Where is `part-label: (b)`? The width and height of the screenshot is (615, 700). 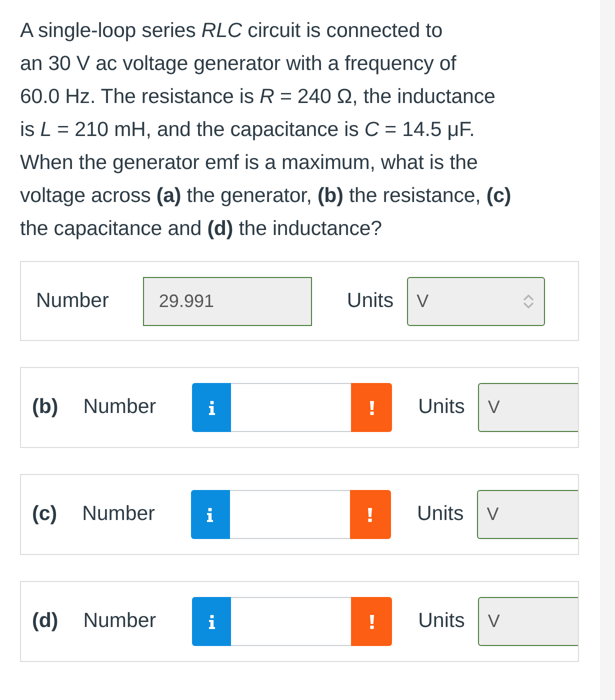 part-label: (b) is located at coordinates (45, 407).